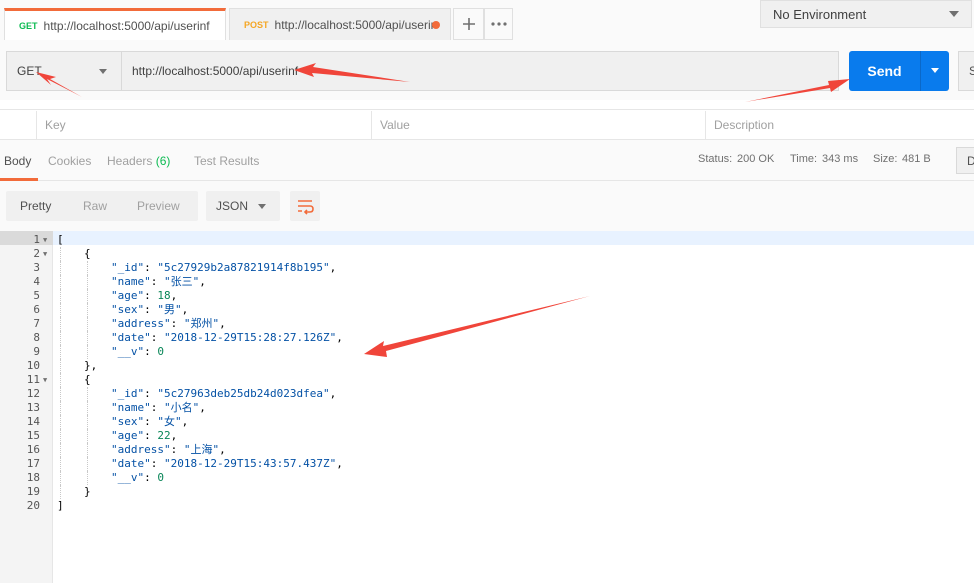 The image size is (974, 583). I want to click on tab-headers-label: Headers, so click(130, 161).